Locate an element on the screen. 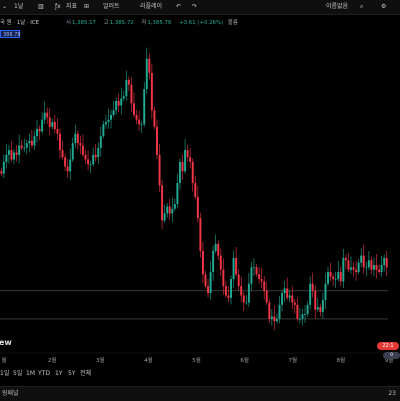 This screenshot has height=401, width=400. interval-button: 1날 is located at coordinates (18, 7).